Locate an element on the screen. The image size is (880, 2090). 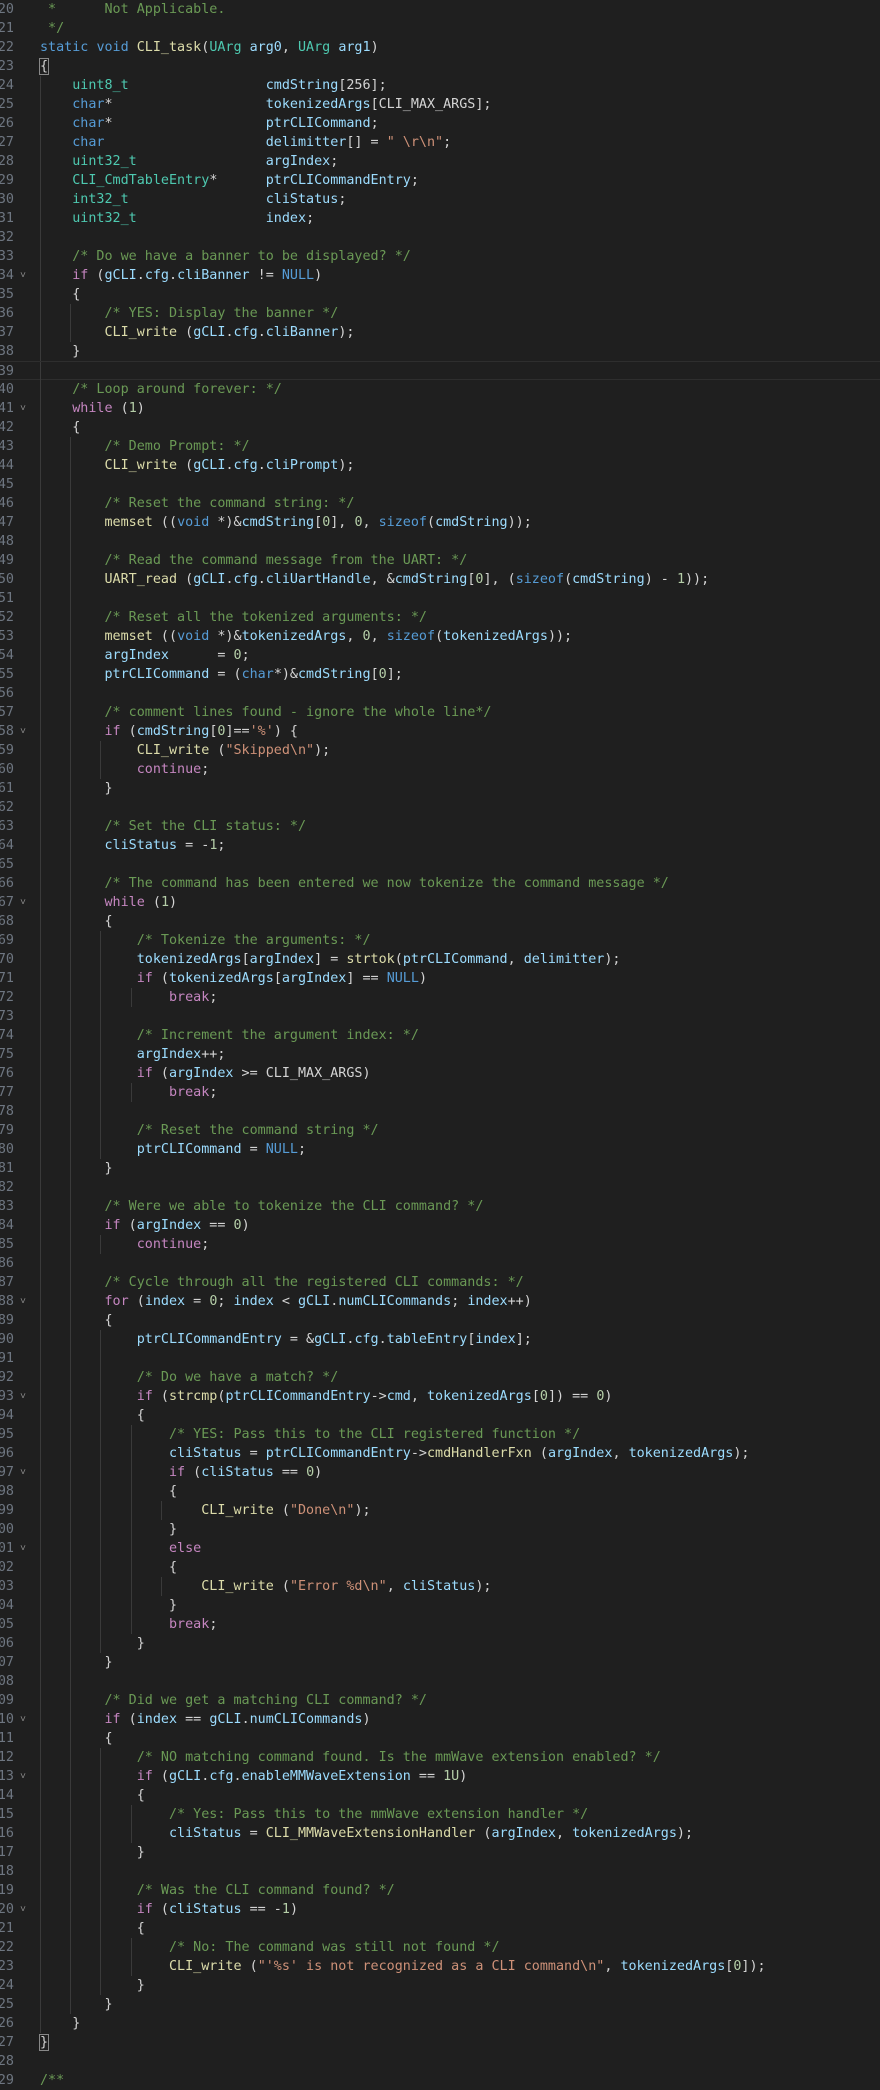
code-line: 71 if (tokenizedArgs[argIndex] == NULL) is located at coordinates (440, 978).